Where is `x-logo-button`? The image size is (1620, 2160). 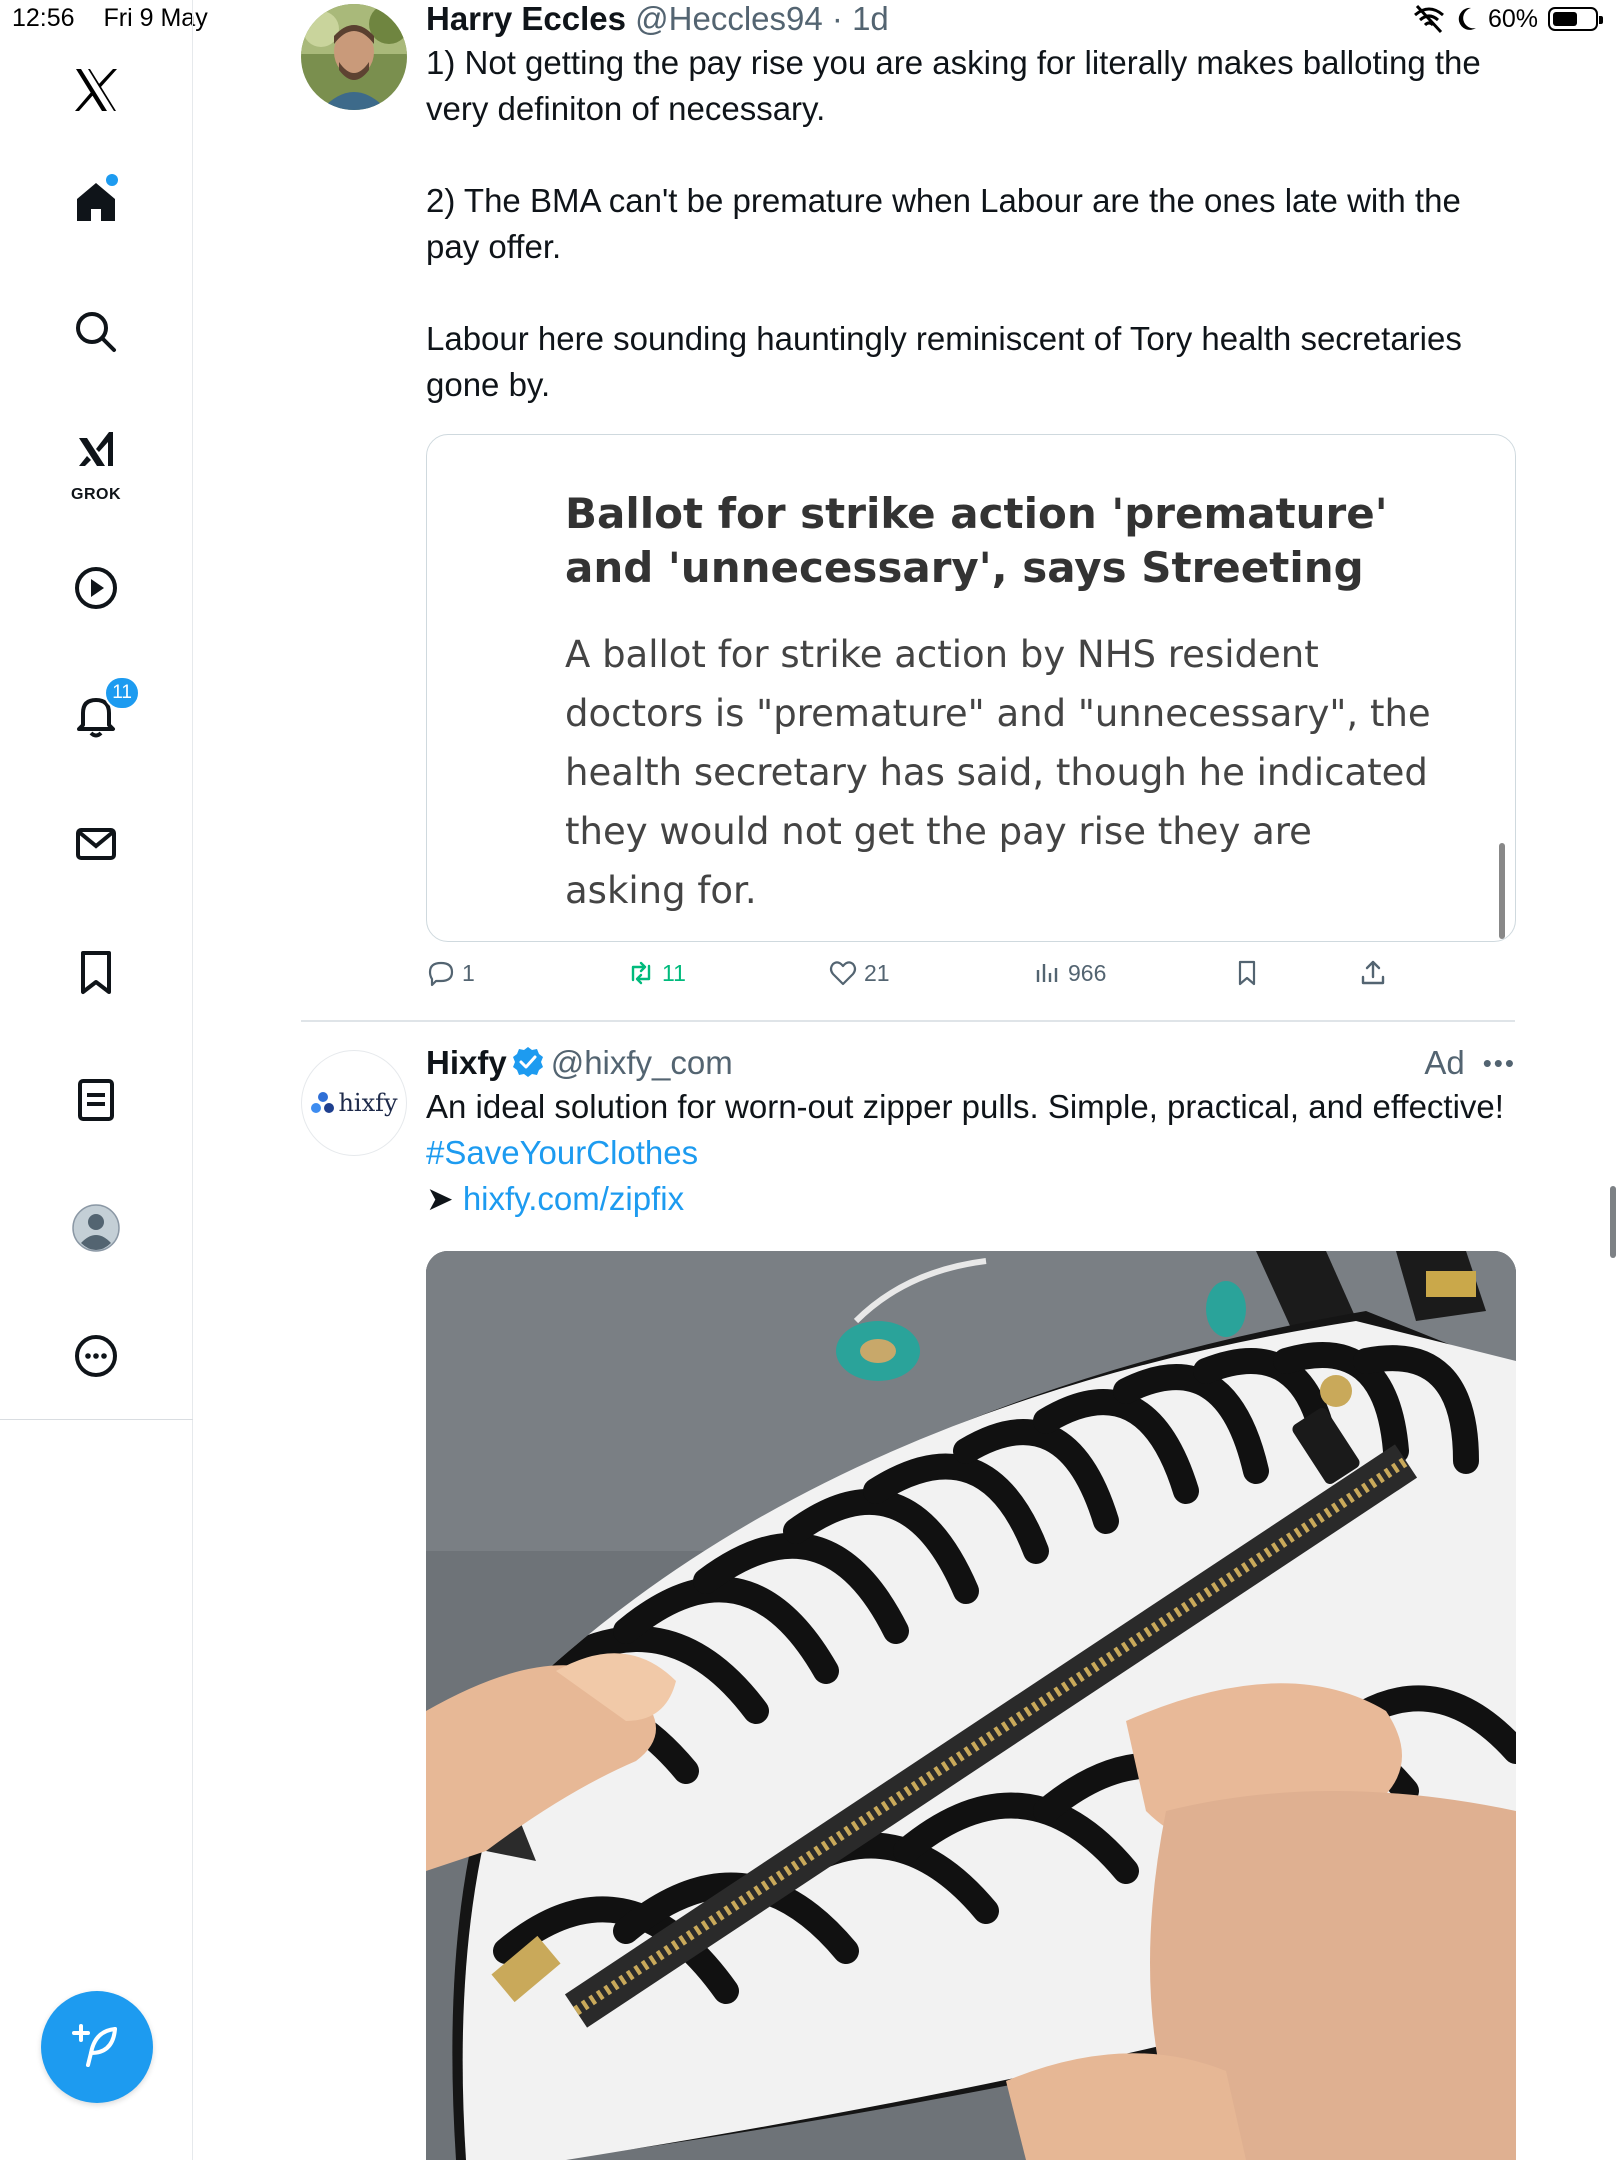 x-logo-button is located at coordinates (96, 90).